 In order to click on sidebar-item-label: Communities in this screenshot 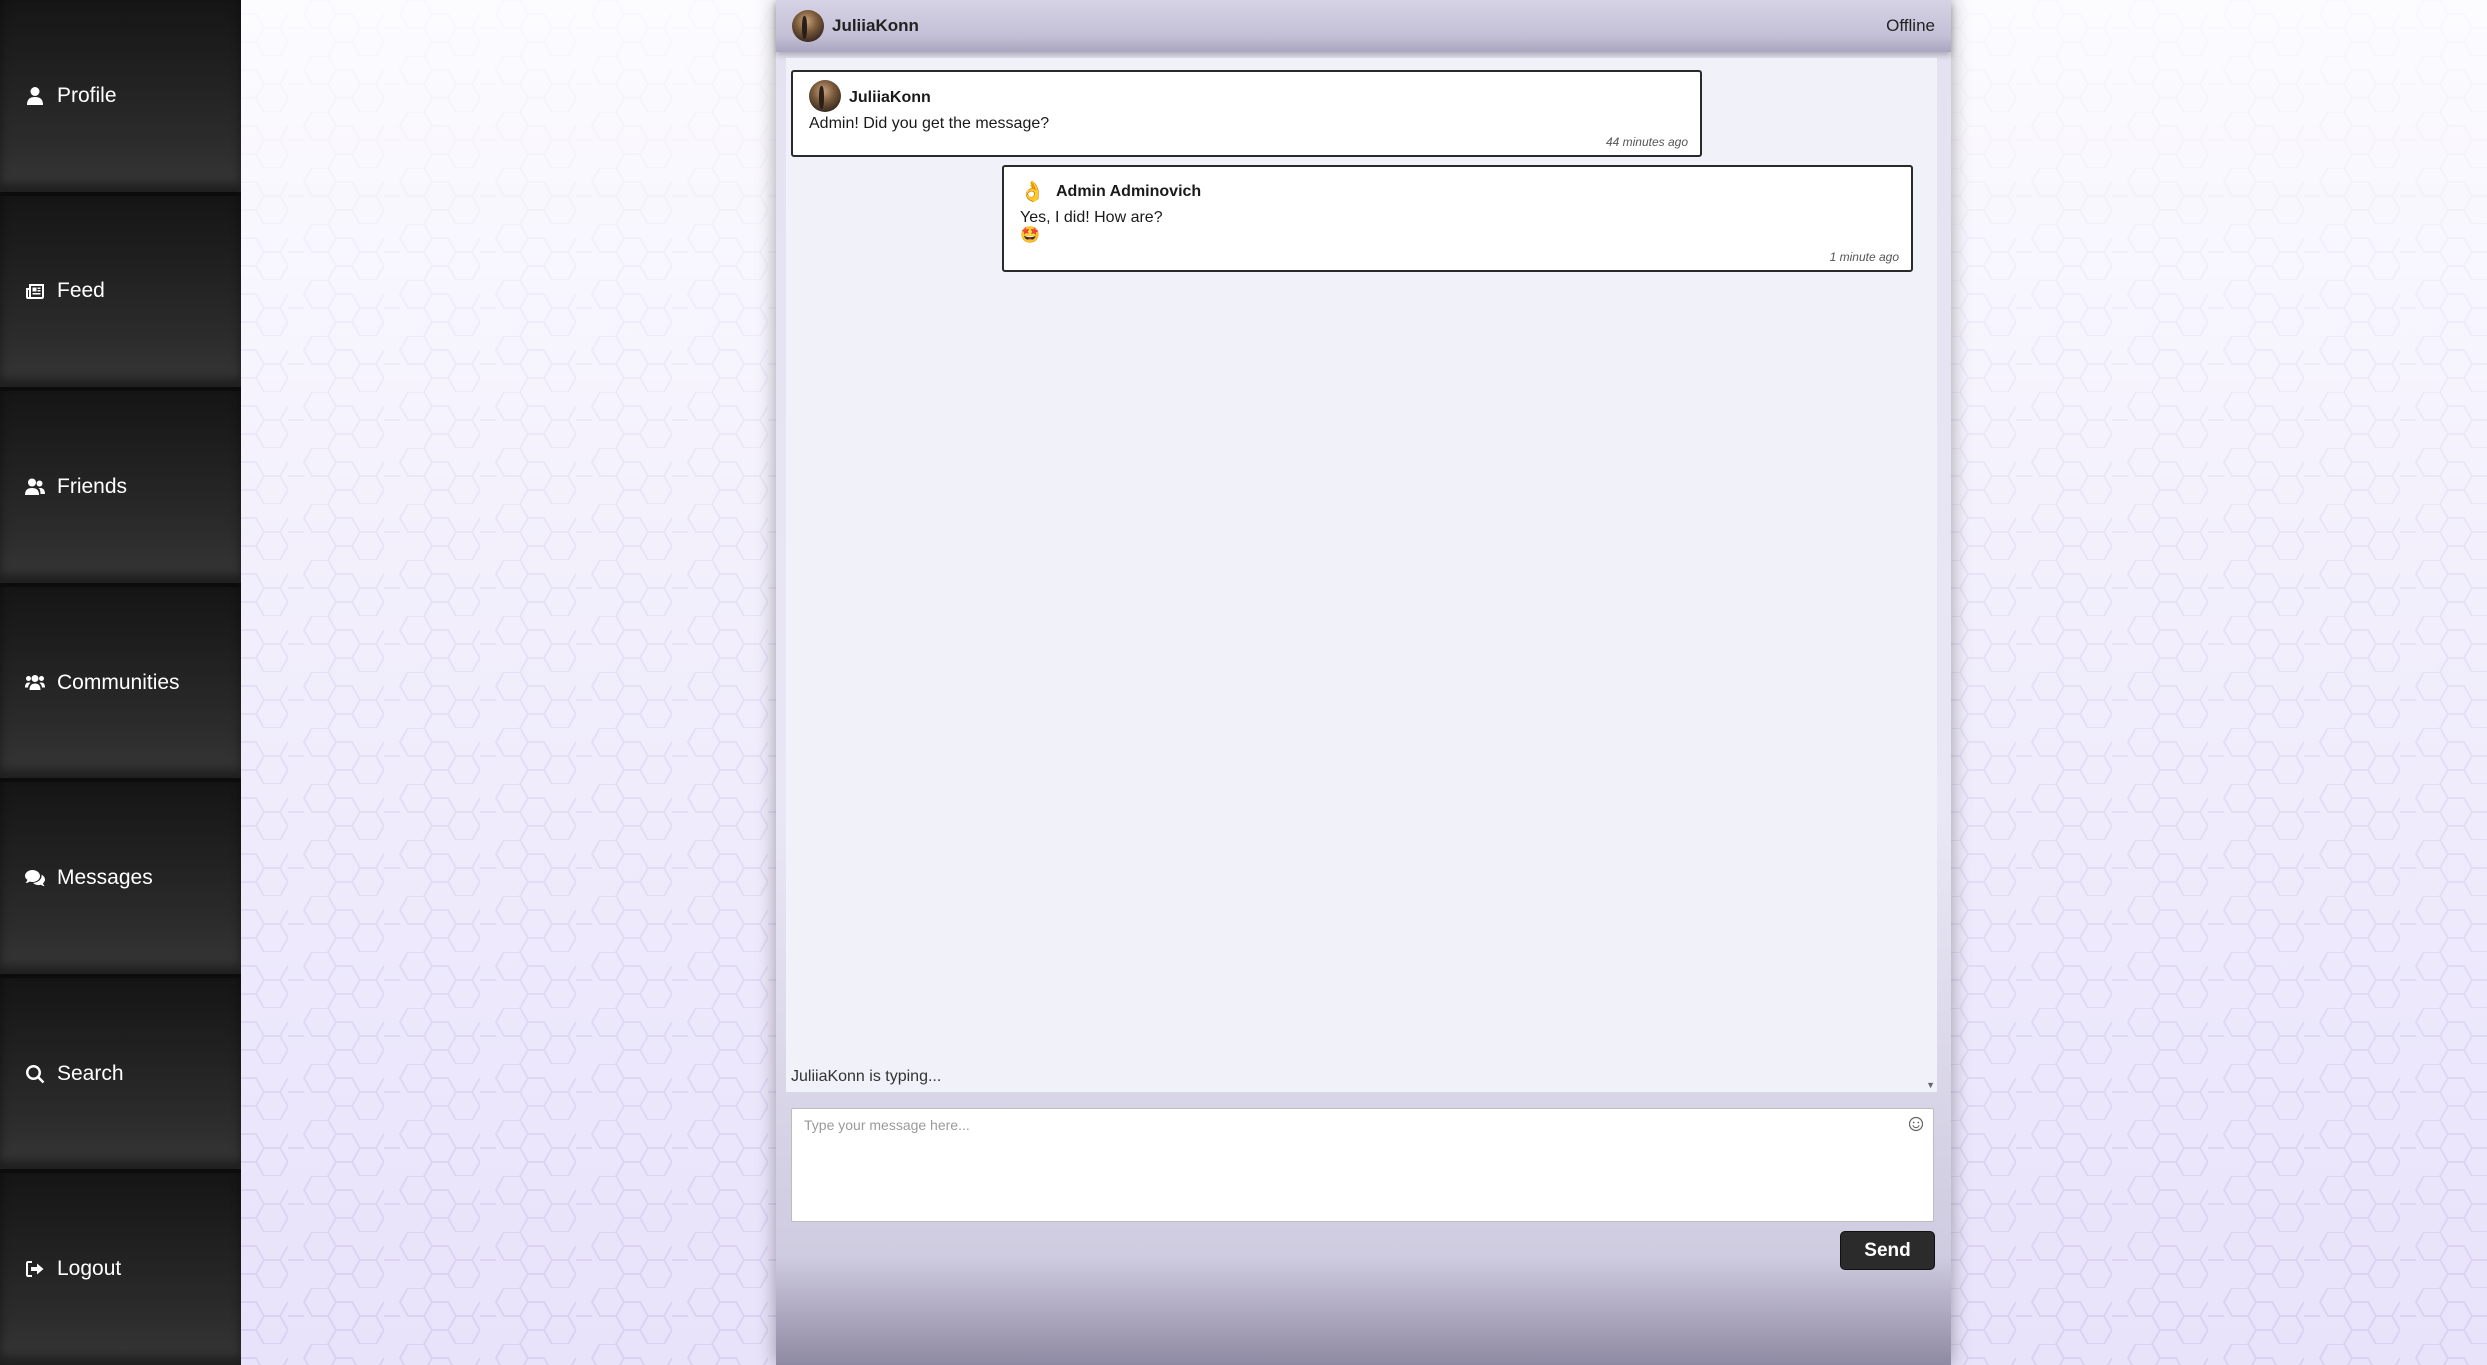, I will do `click(118, 682)`.